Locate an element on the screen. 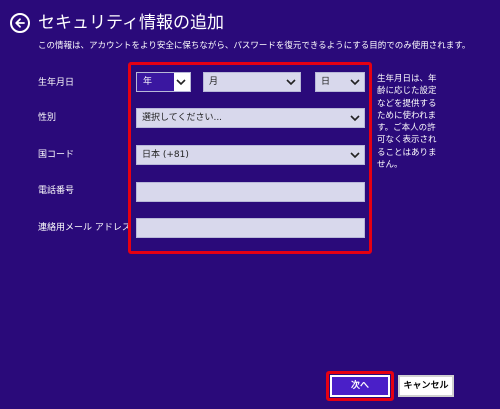  cancel-button: キャンセル is located at coordinates (426, 386).